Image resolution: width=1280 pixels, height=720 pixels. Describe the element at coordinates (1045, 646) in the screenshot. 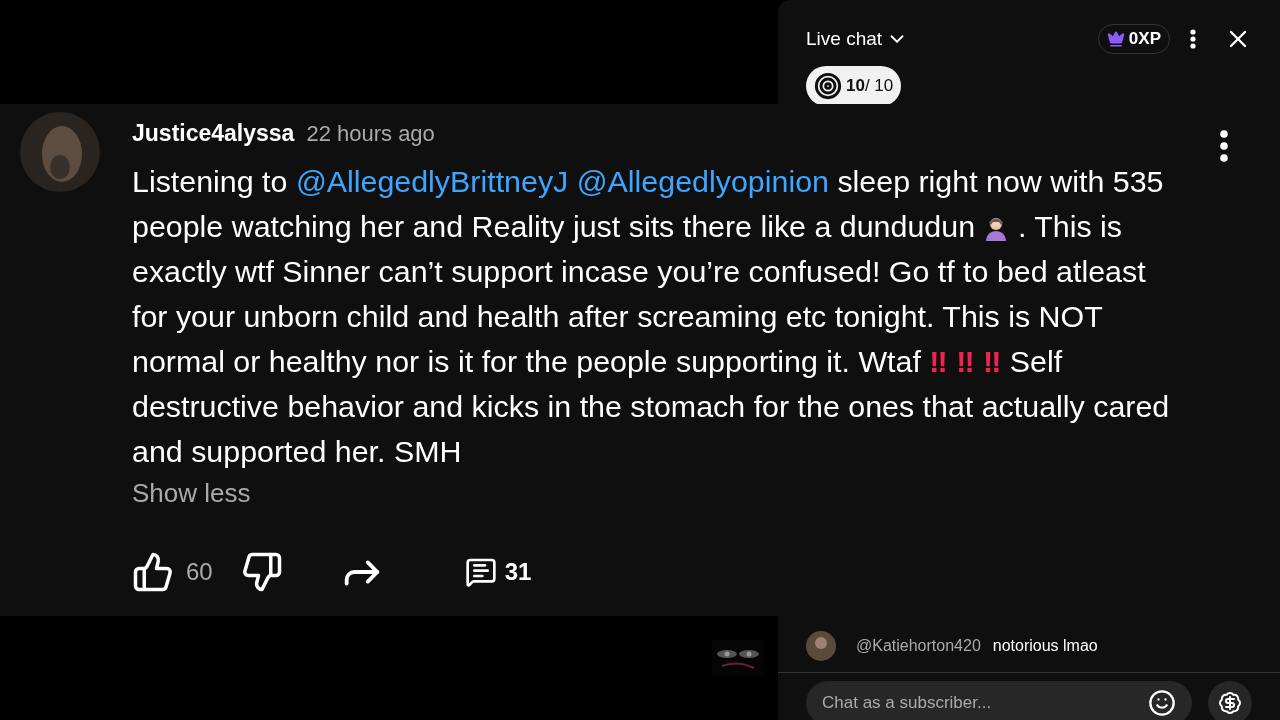

I see `chat-message: notorious lmao` at that location.